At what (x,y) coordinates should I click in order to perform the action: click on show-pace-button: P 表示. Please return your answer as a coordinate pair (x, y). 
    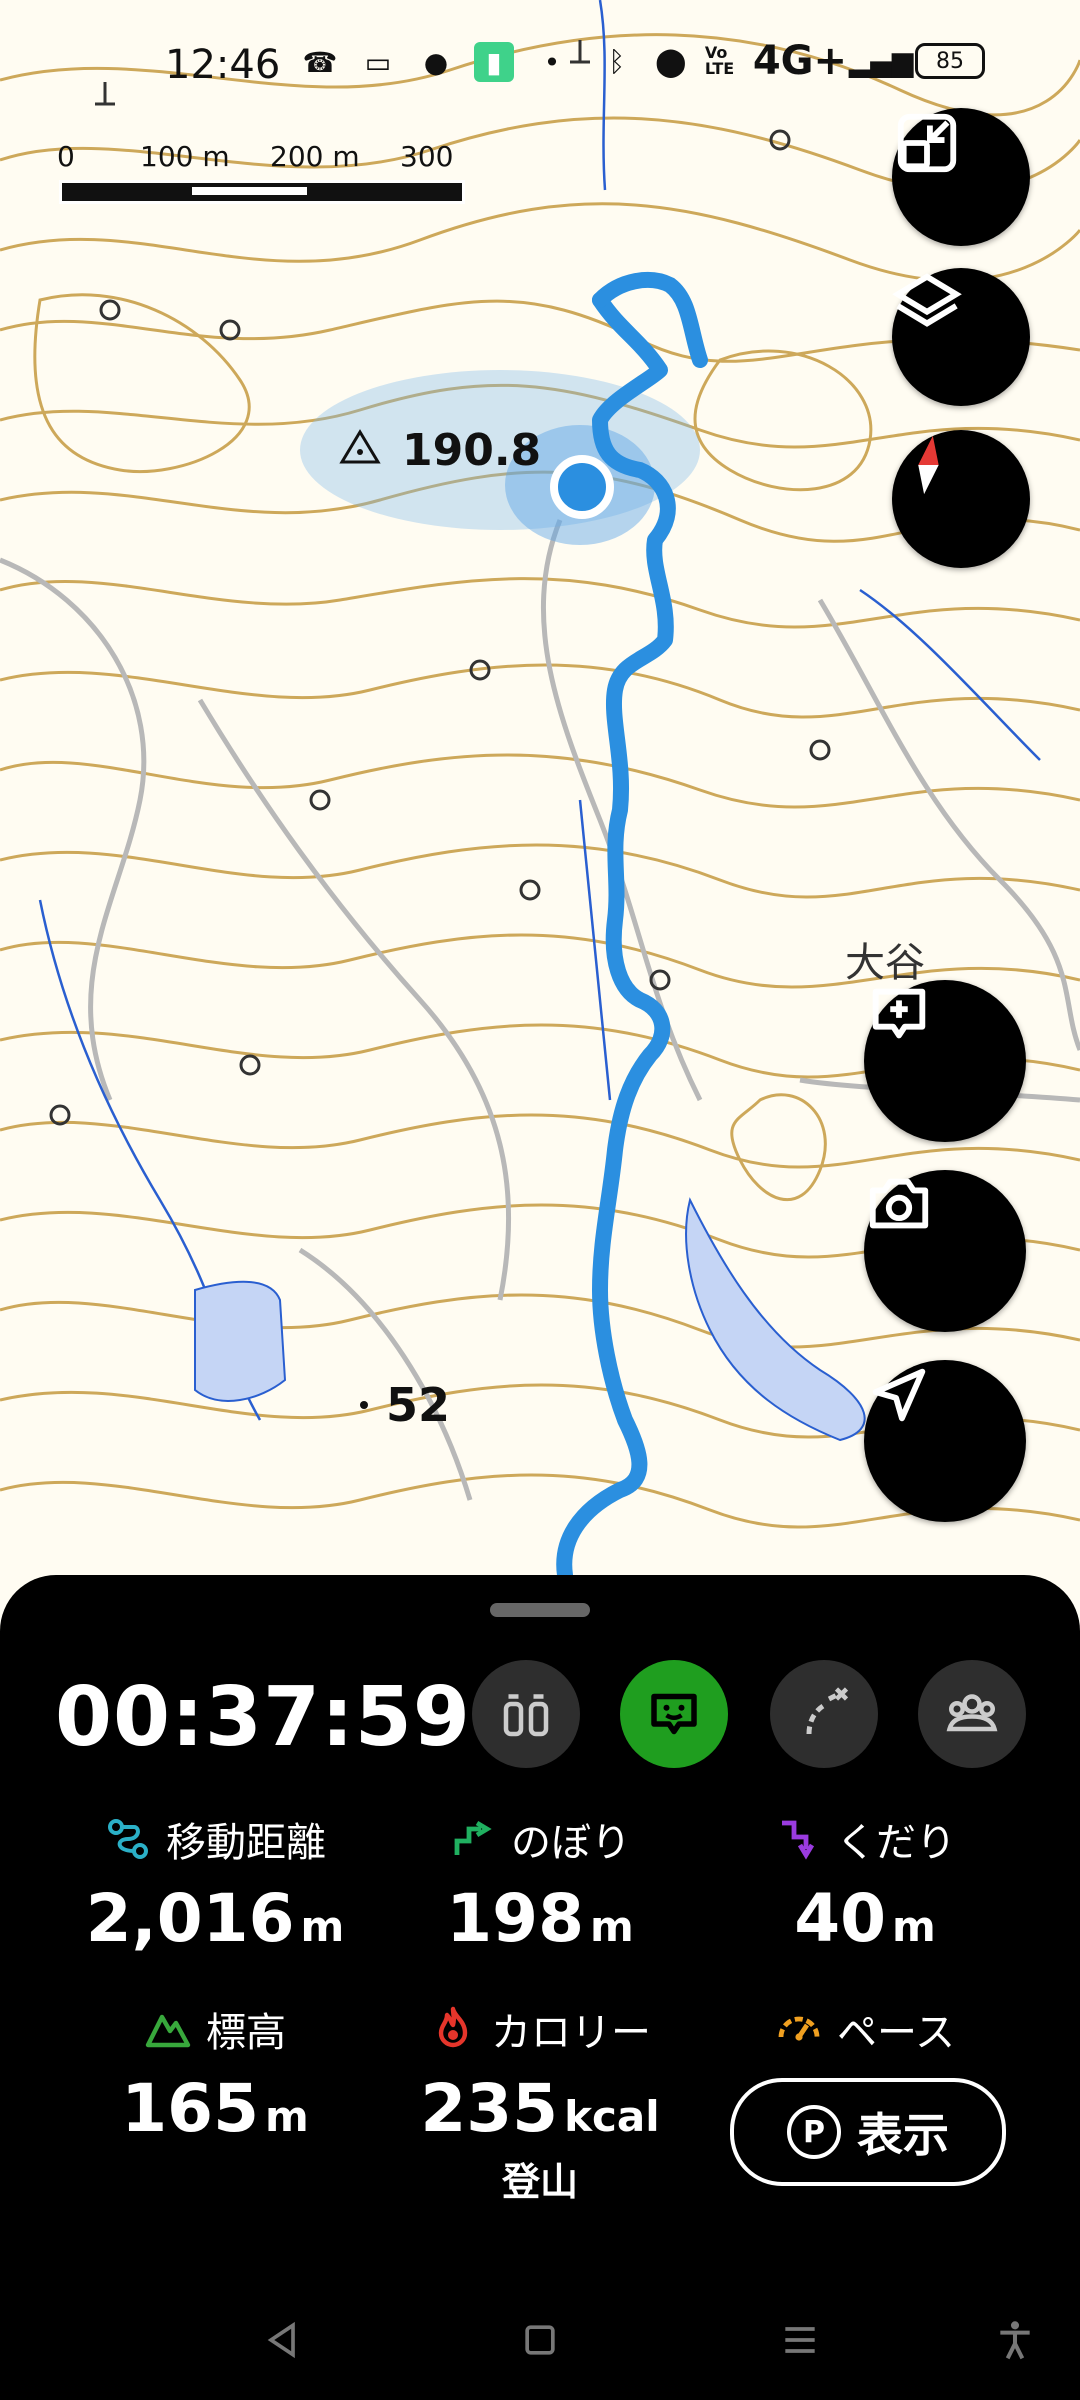
    Looking at the image, I should click on (868, 2132).